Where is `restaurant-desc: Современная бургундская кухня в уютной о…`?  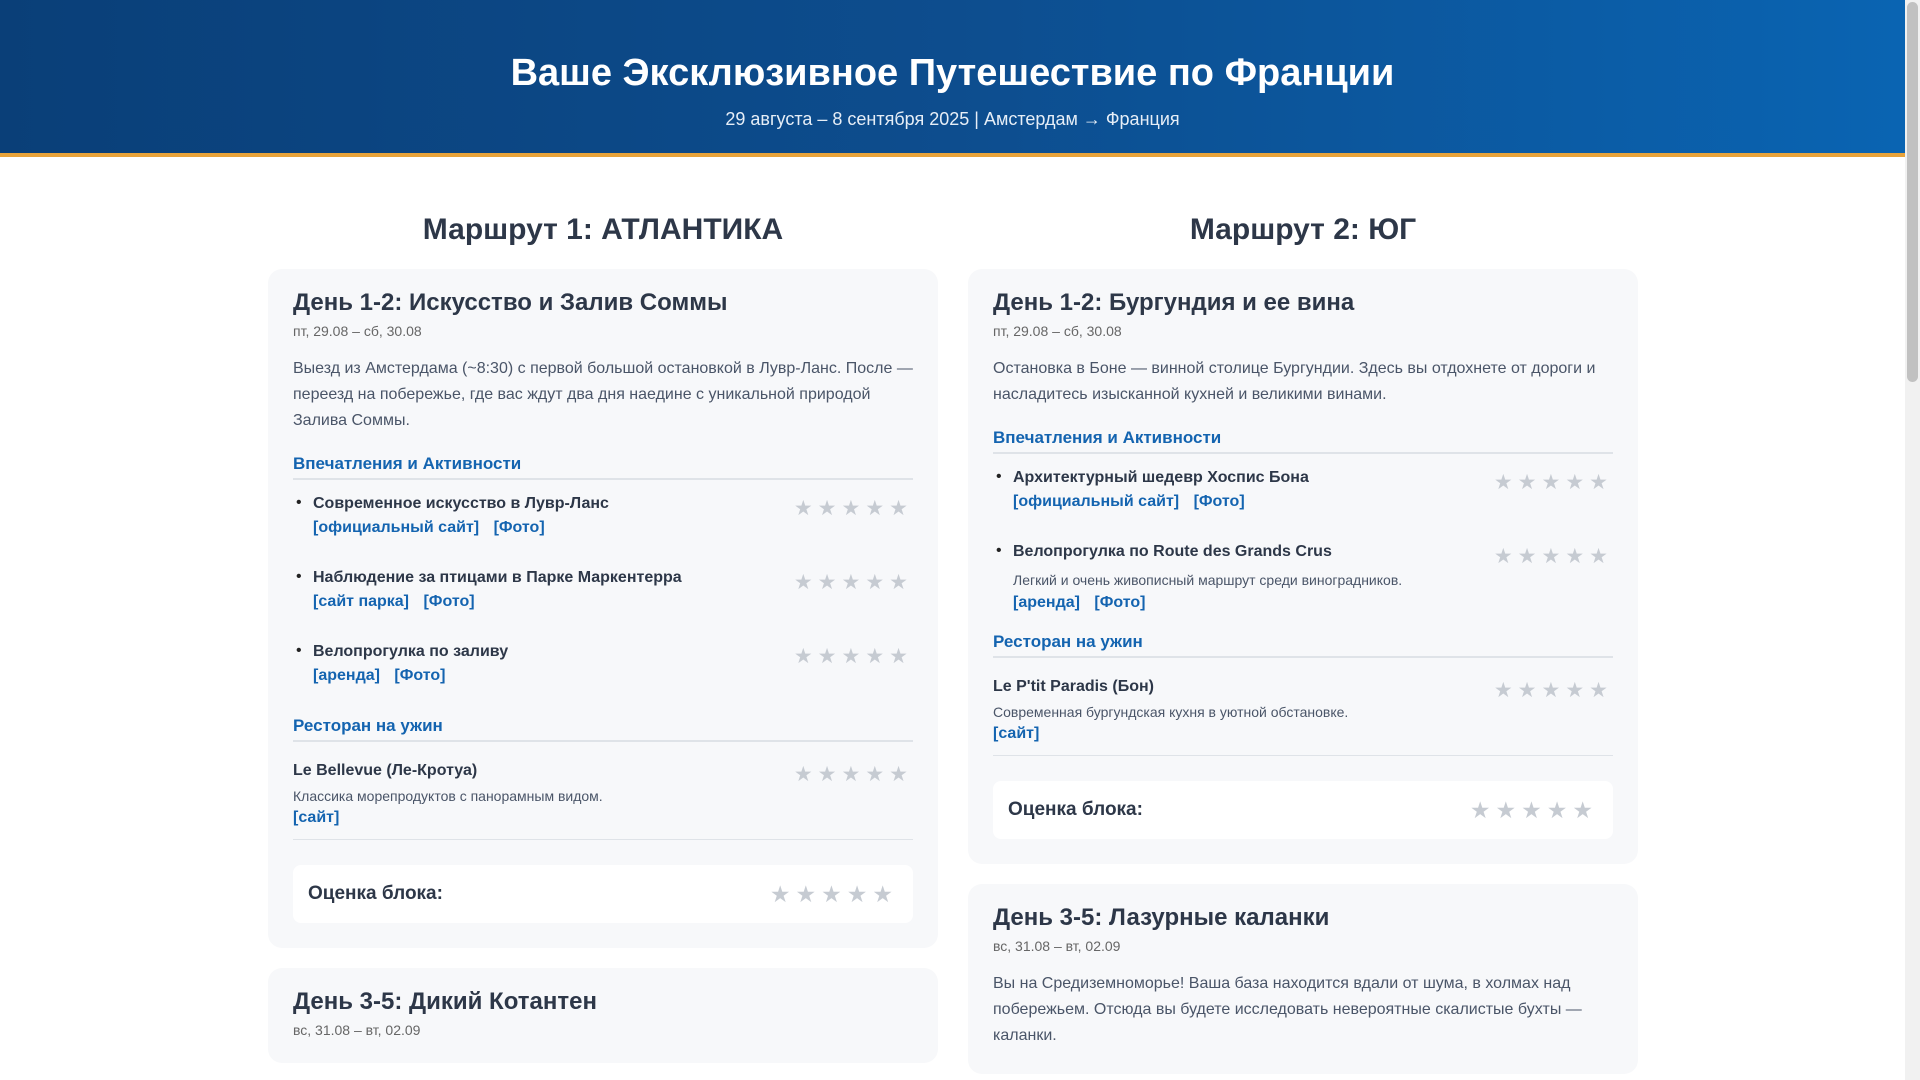
restaurant-desc: Современная бургундская кухня в уютной о… is located at coordinates (1171, 712).